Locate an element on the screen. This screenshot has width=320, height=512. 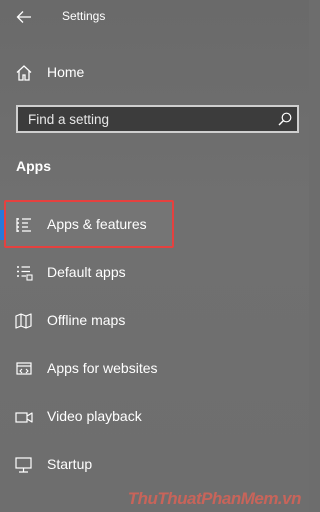
section-title: Apps is located at coordinates (33, 166).